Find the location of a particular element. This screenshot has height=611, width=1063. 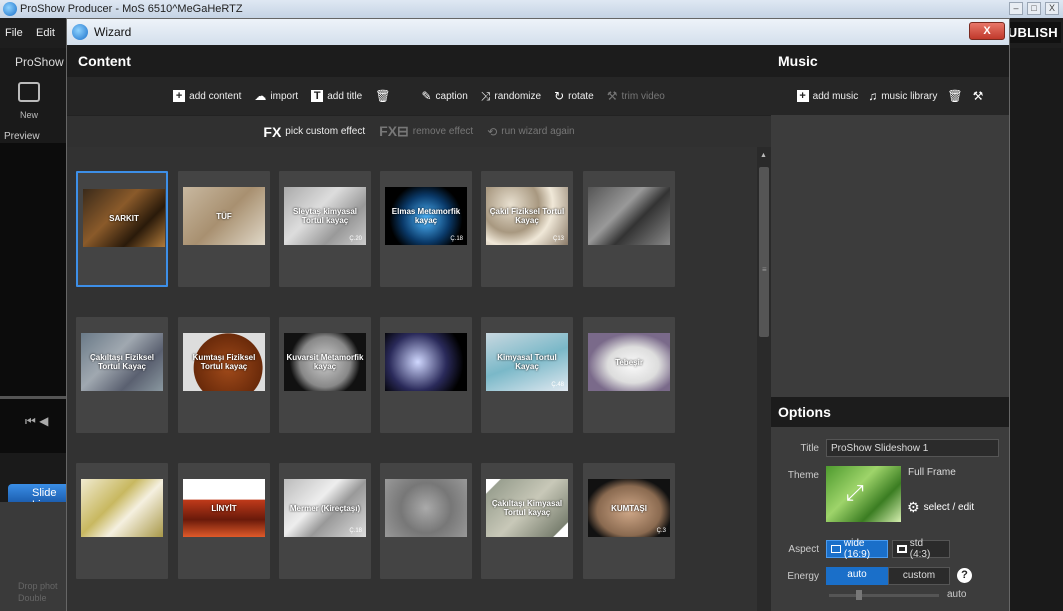

slide-thumbnail-text: Kumtaşı Fiziksel Tortul kayaç is located at coordinates (224, 362).